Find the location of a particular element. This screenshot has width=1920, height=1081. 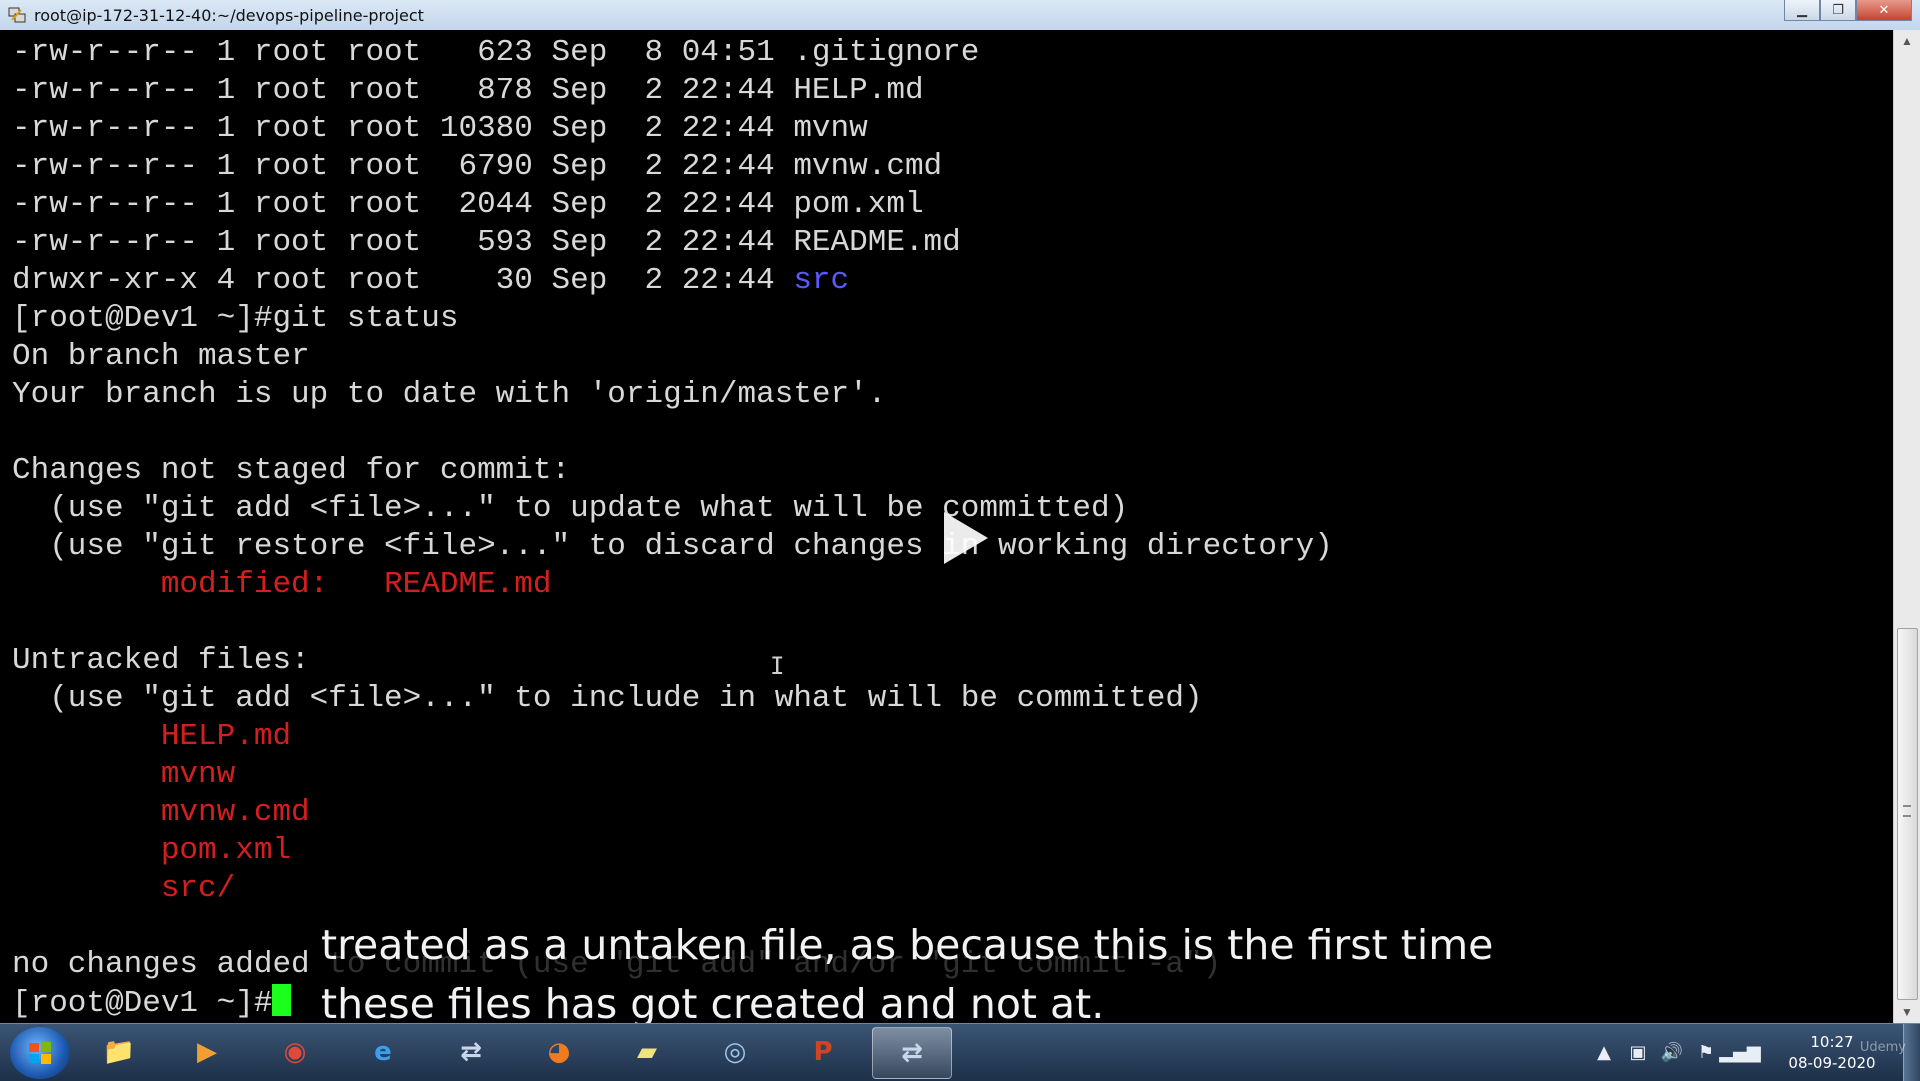

windows-logo-icon is located at coordinates (40, 1052).